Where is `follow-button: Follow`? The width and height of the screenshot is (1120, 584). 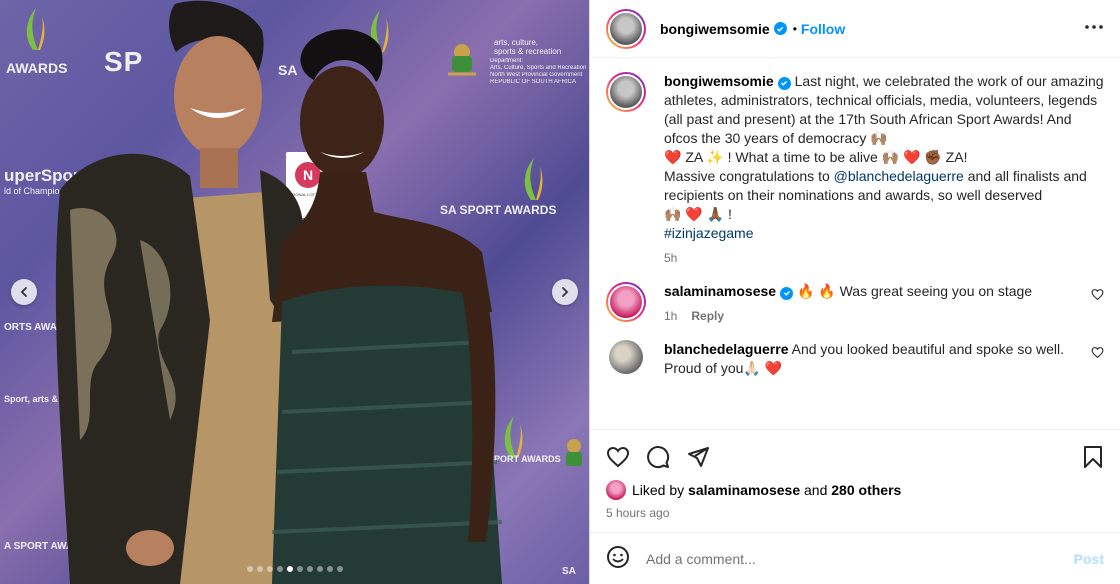 follow-button: Follow is located at coordinates (823, 29).